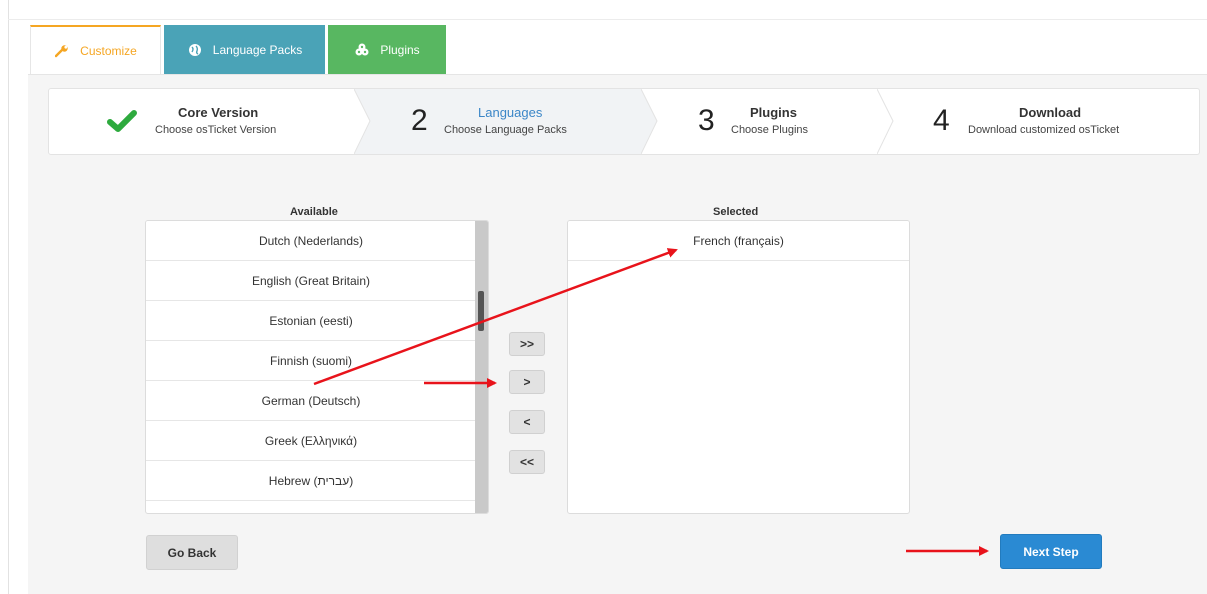 This screenshot has height=594, width=1207. Describe the element at coordinates (122, 123) in the screenshot. I see `check-icon` at that location.